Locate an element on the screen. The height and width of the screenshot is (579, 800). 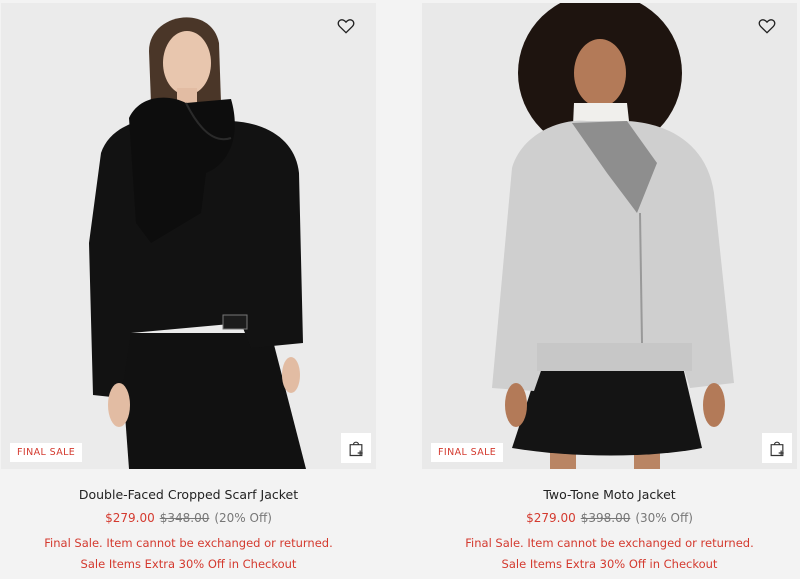
price-row: $279.00 $398.00 (30% Off) is located at coordinates (609, 518).